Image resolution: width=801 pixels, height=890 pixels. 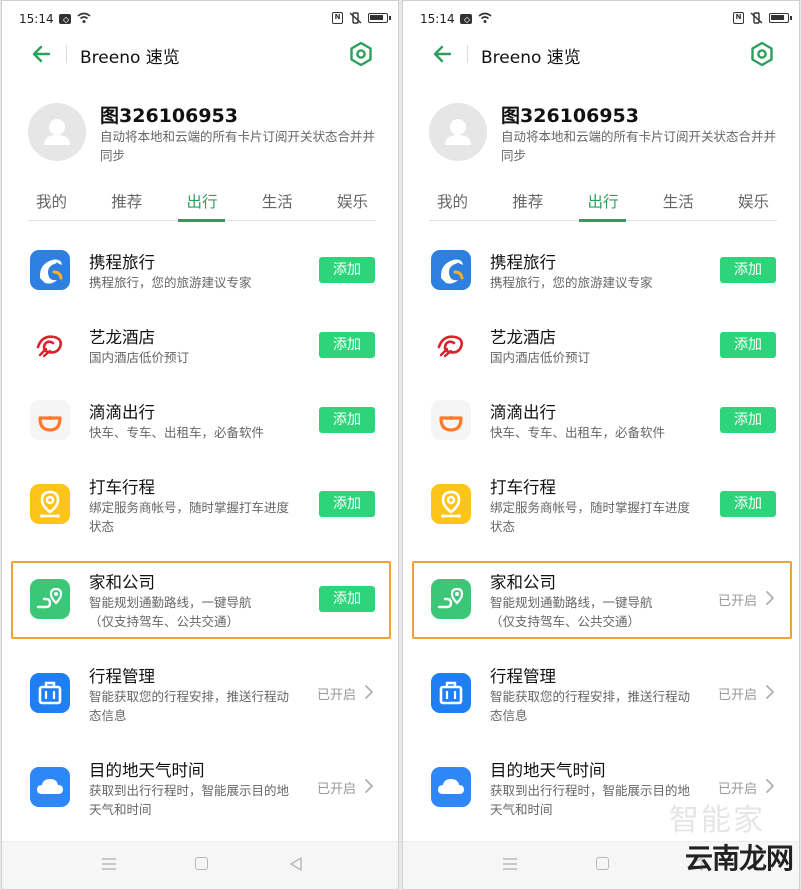 I want to click on card-description: 获取到出行行程时，智能展示目的地天气和时间, so click(x=189, y=800).